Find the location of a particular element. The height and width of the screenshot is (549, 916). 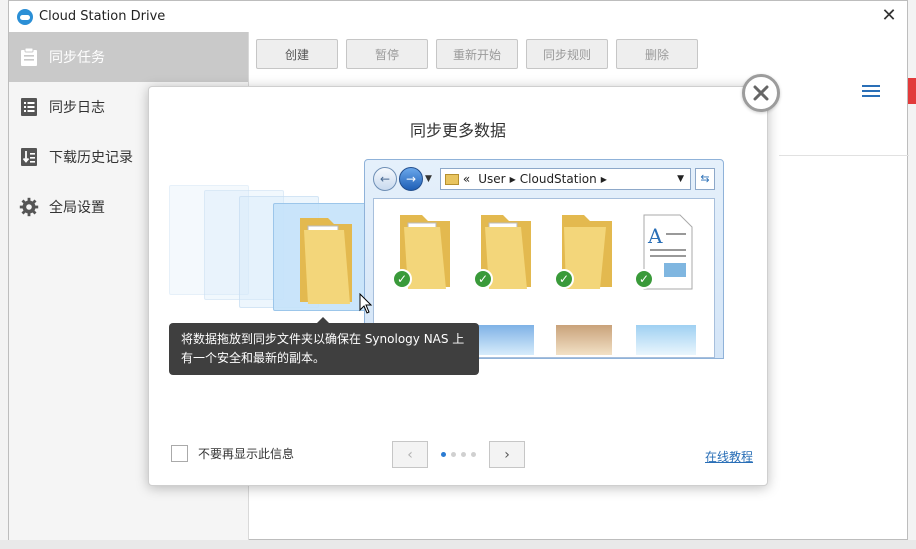

cloud-station-icon is located at coordinates (25, 16).